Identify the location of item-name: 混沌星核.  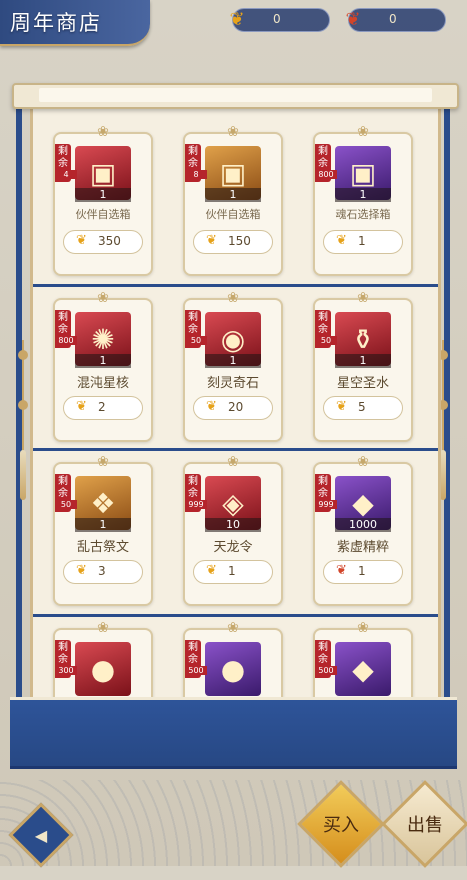
(102, 383).